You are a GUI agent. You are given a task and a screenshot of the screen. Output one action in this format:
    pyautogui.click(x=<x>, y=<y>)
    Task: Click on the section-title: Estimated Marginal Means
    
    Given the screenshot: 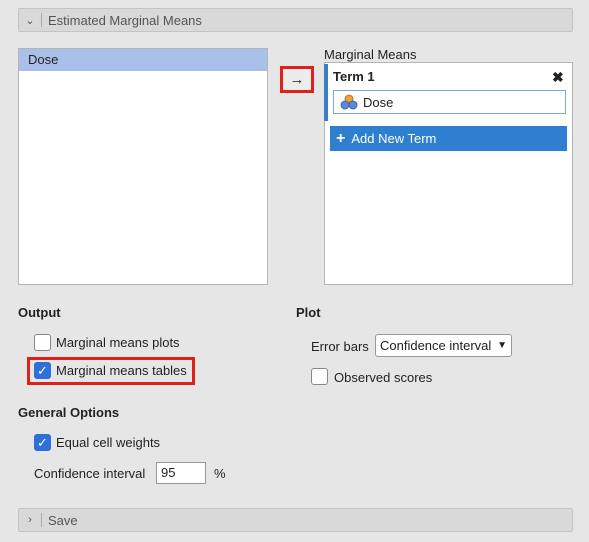 What is the action you would take?
    pyautogui.click(x=125, y=20)
    